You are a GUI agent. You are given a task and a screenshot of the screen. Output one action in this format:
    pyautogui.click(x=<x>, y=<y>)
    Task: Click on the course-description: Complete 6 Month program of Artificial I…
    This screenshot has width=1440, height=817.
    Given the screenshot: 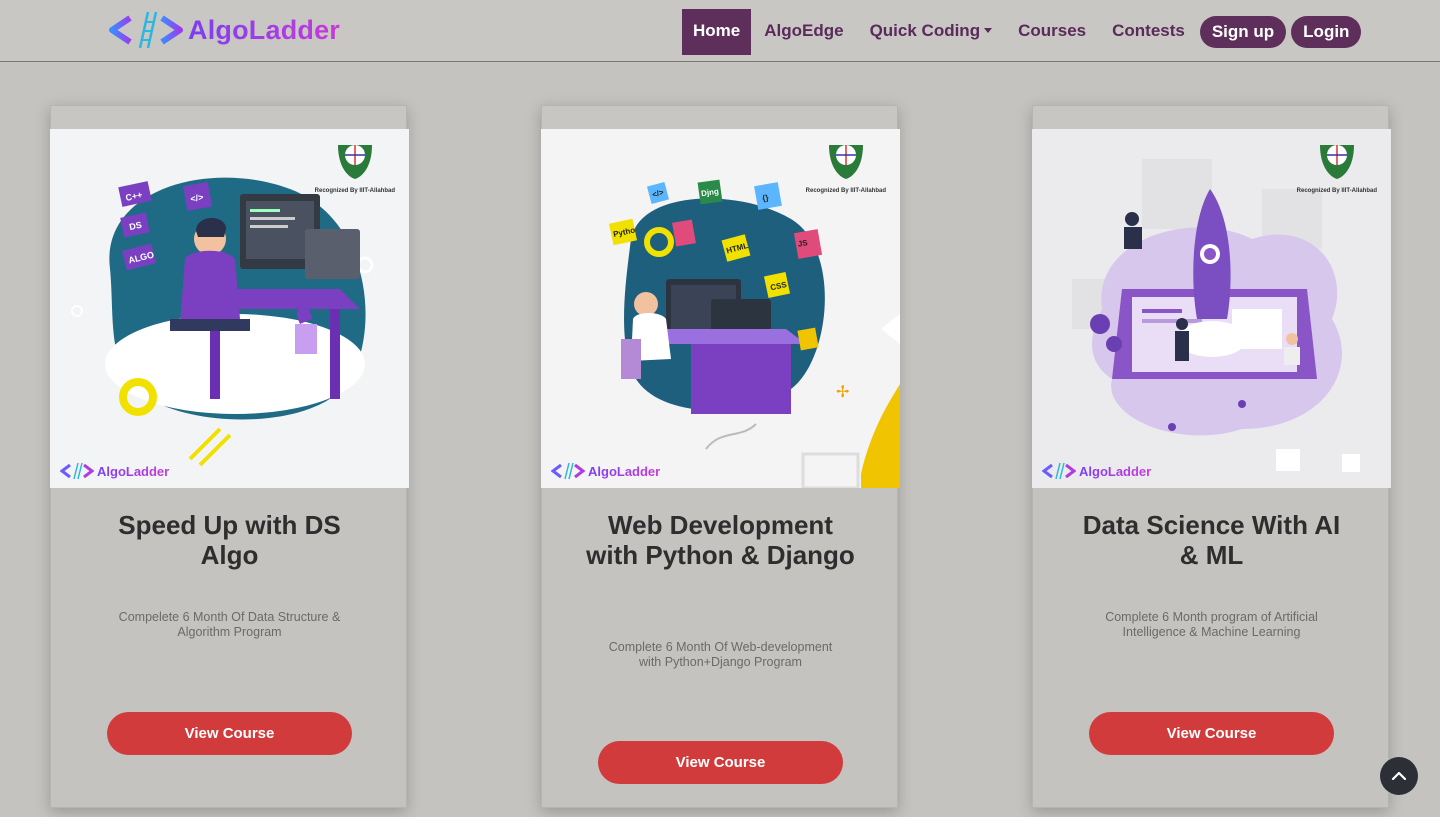 What is the action you would take?
    pyautogui.click(x=1211, y=624)
    